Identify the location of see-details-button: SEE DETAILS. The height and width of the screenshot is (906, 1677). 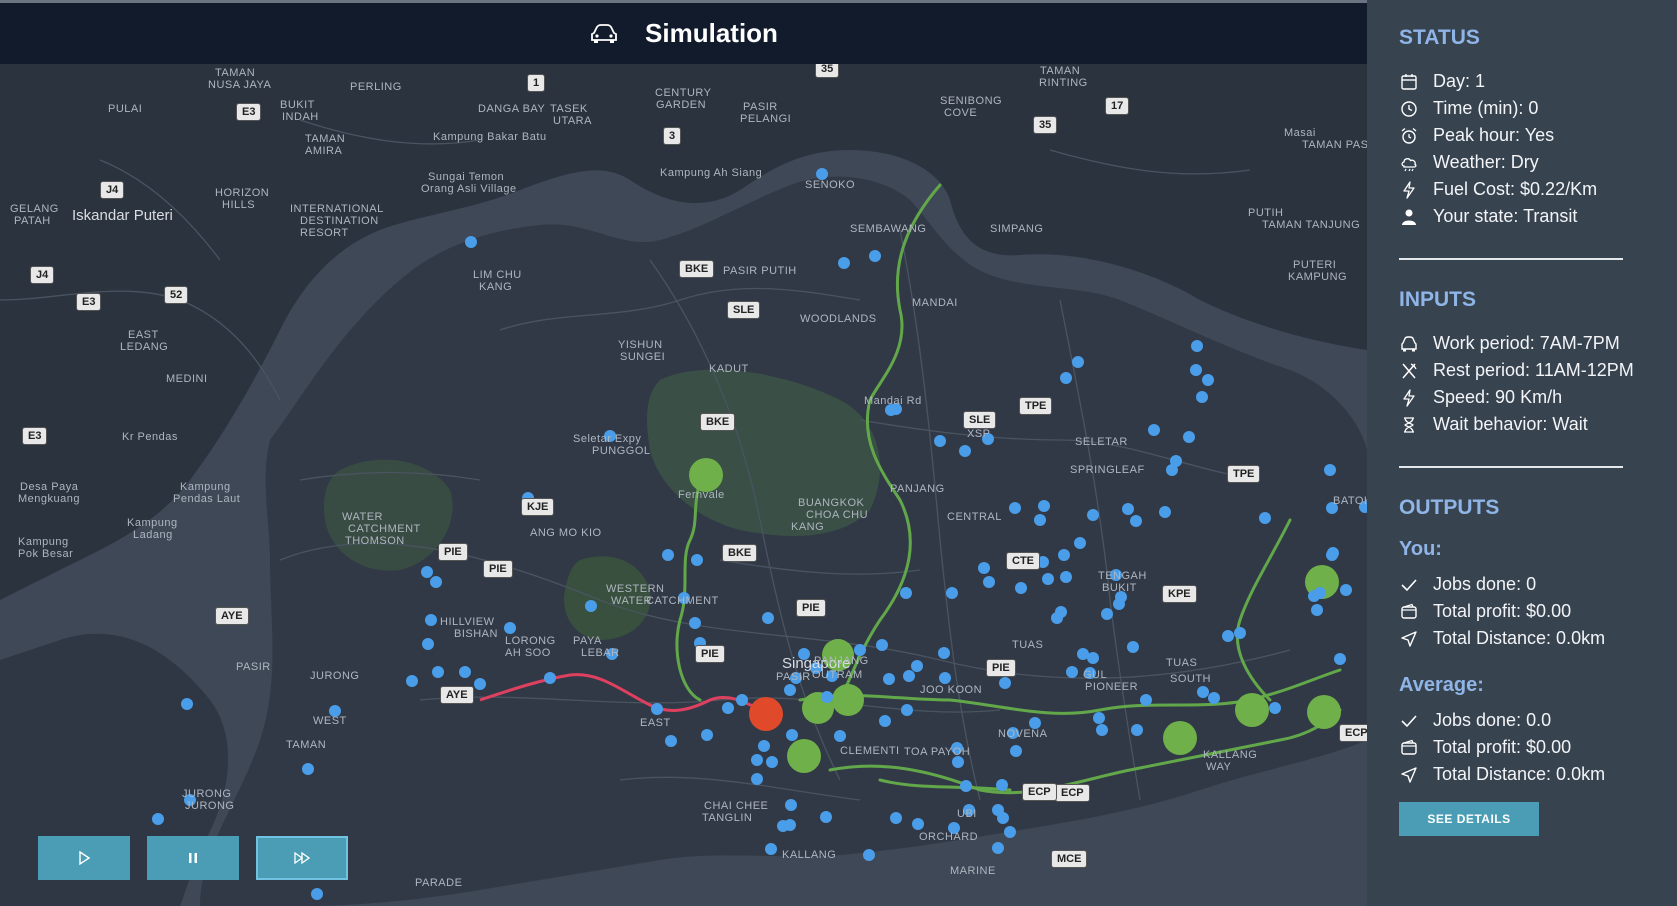
(1469, 819).